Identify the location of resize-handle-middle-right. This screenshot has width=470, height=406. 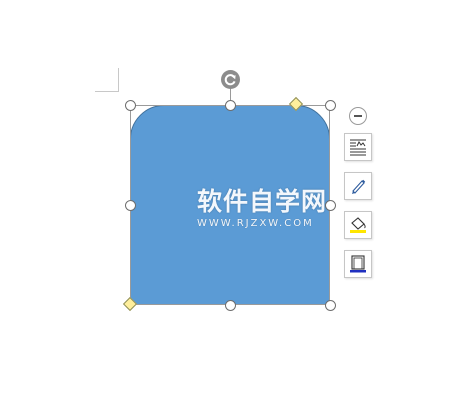
(330, 205).